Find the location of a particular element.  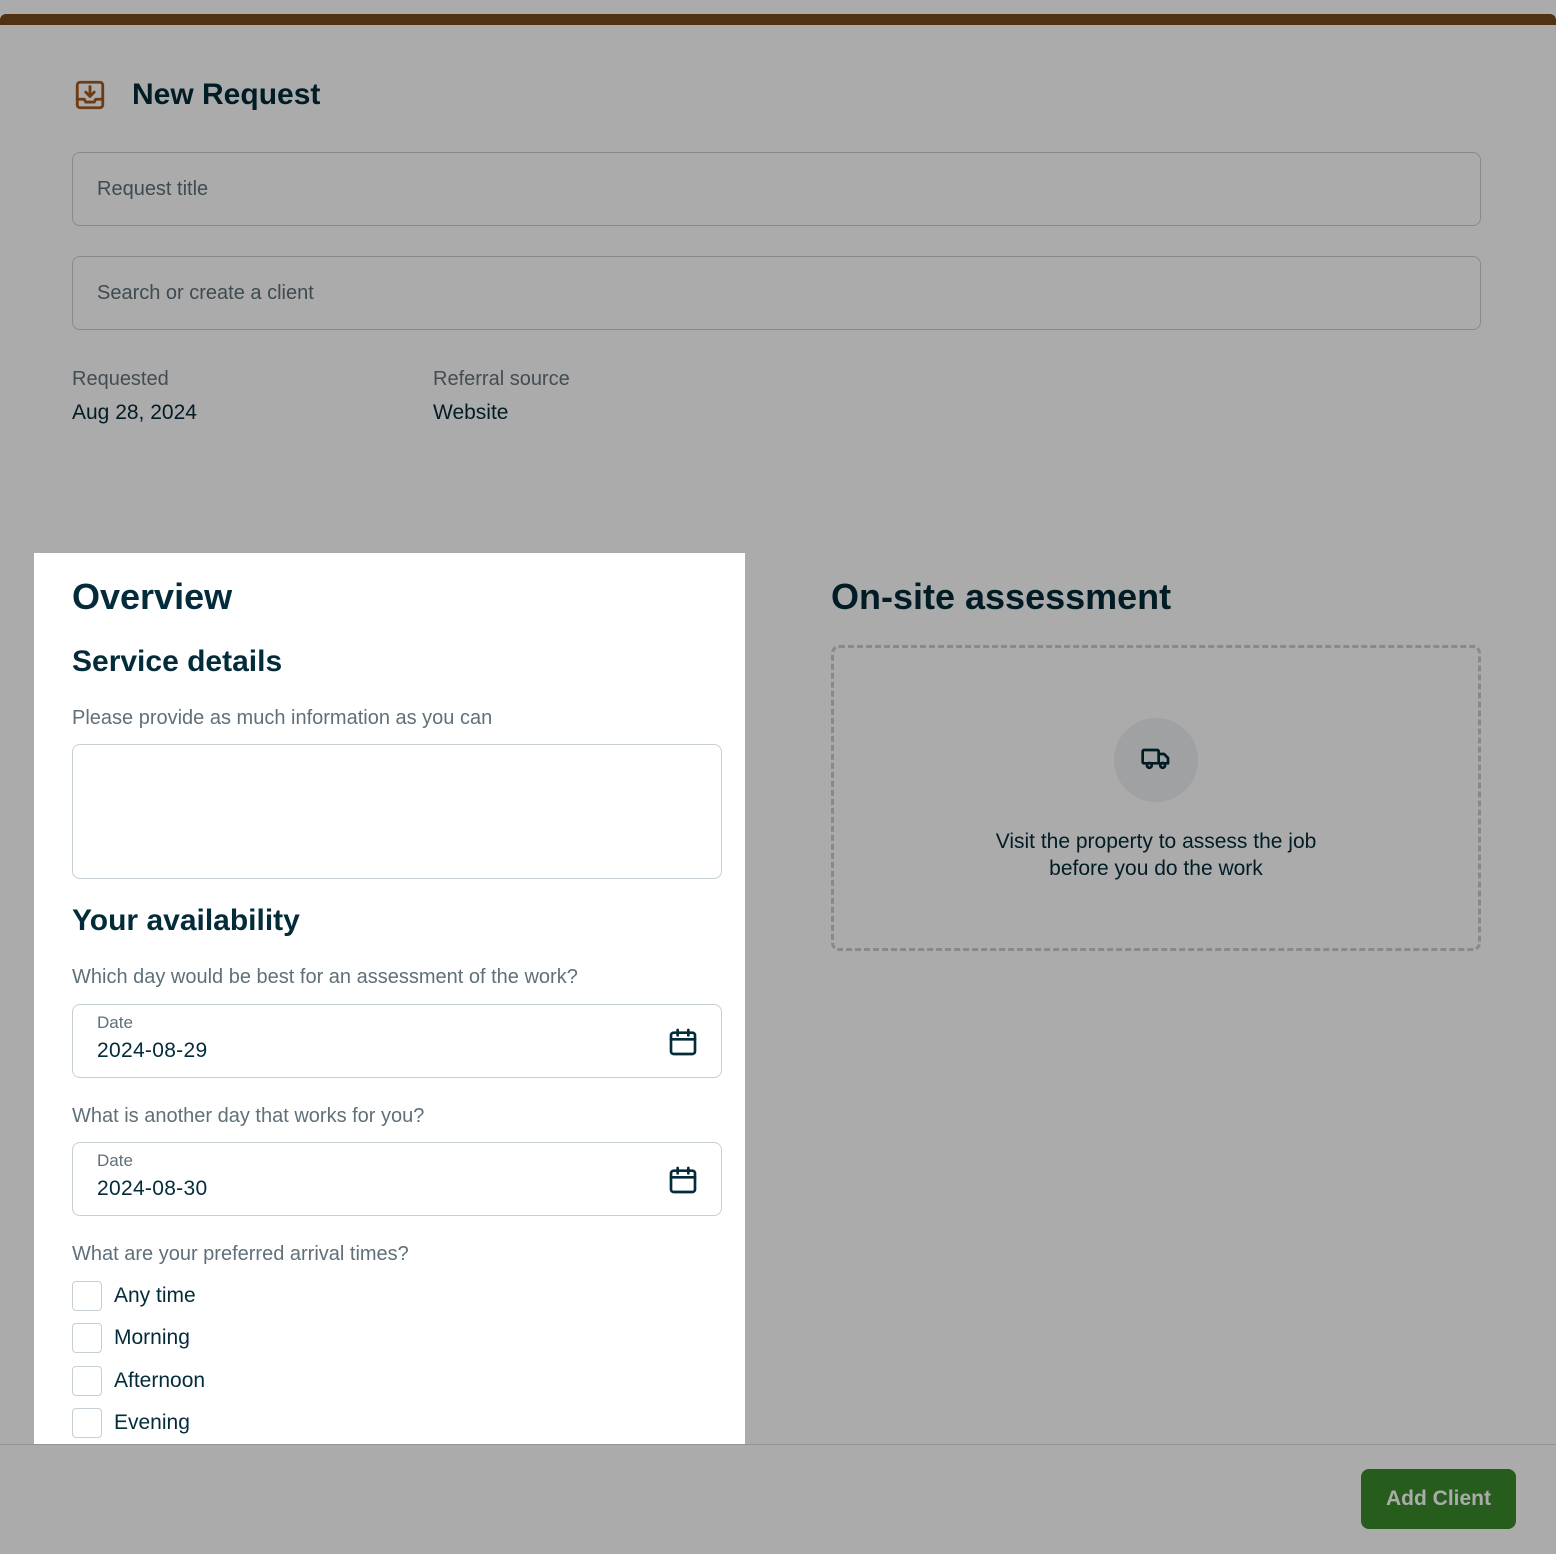

arrival-option-afternoon: Afternoon is located at coordinates (138, 1381).